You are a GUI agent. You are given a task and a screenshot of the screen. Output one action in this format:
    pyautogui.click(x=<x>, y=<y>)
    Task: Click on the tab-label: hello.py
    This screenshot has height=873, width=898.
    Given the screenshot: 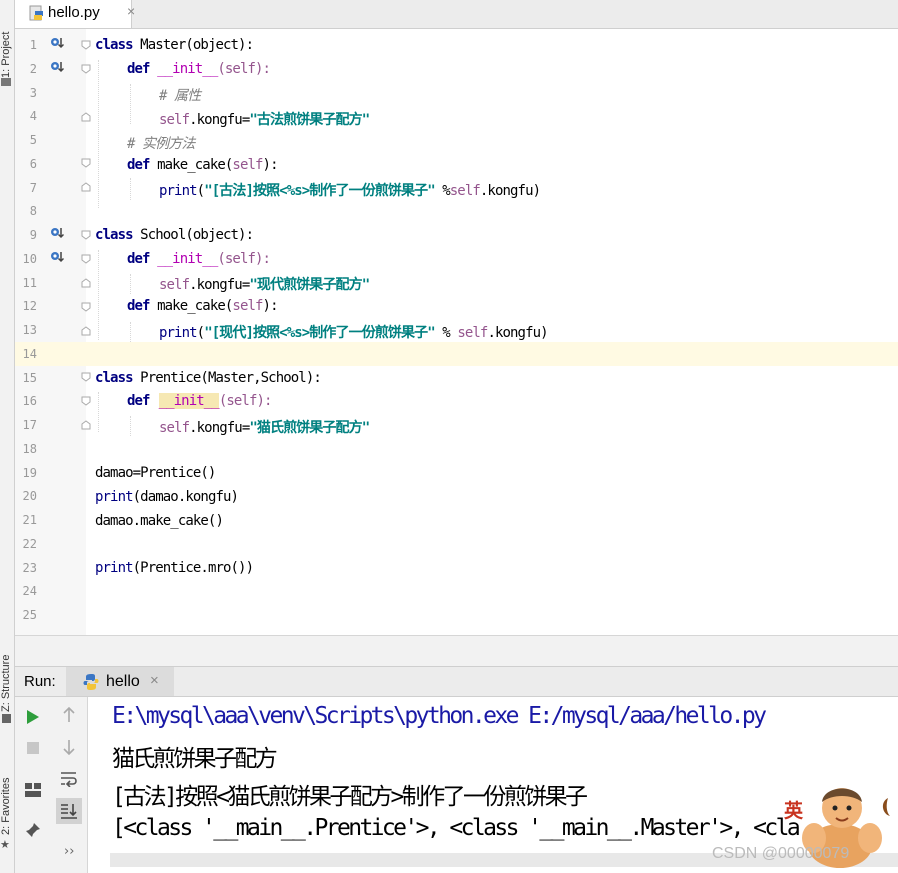 What is the action you would take?
    pyautogui.click(x=74, y=12)
    